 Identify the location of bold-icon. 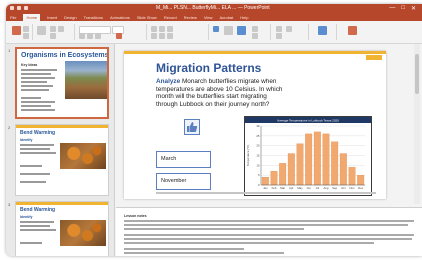
(82, 36).